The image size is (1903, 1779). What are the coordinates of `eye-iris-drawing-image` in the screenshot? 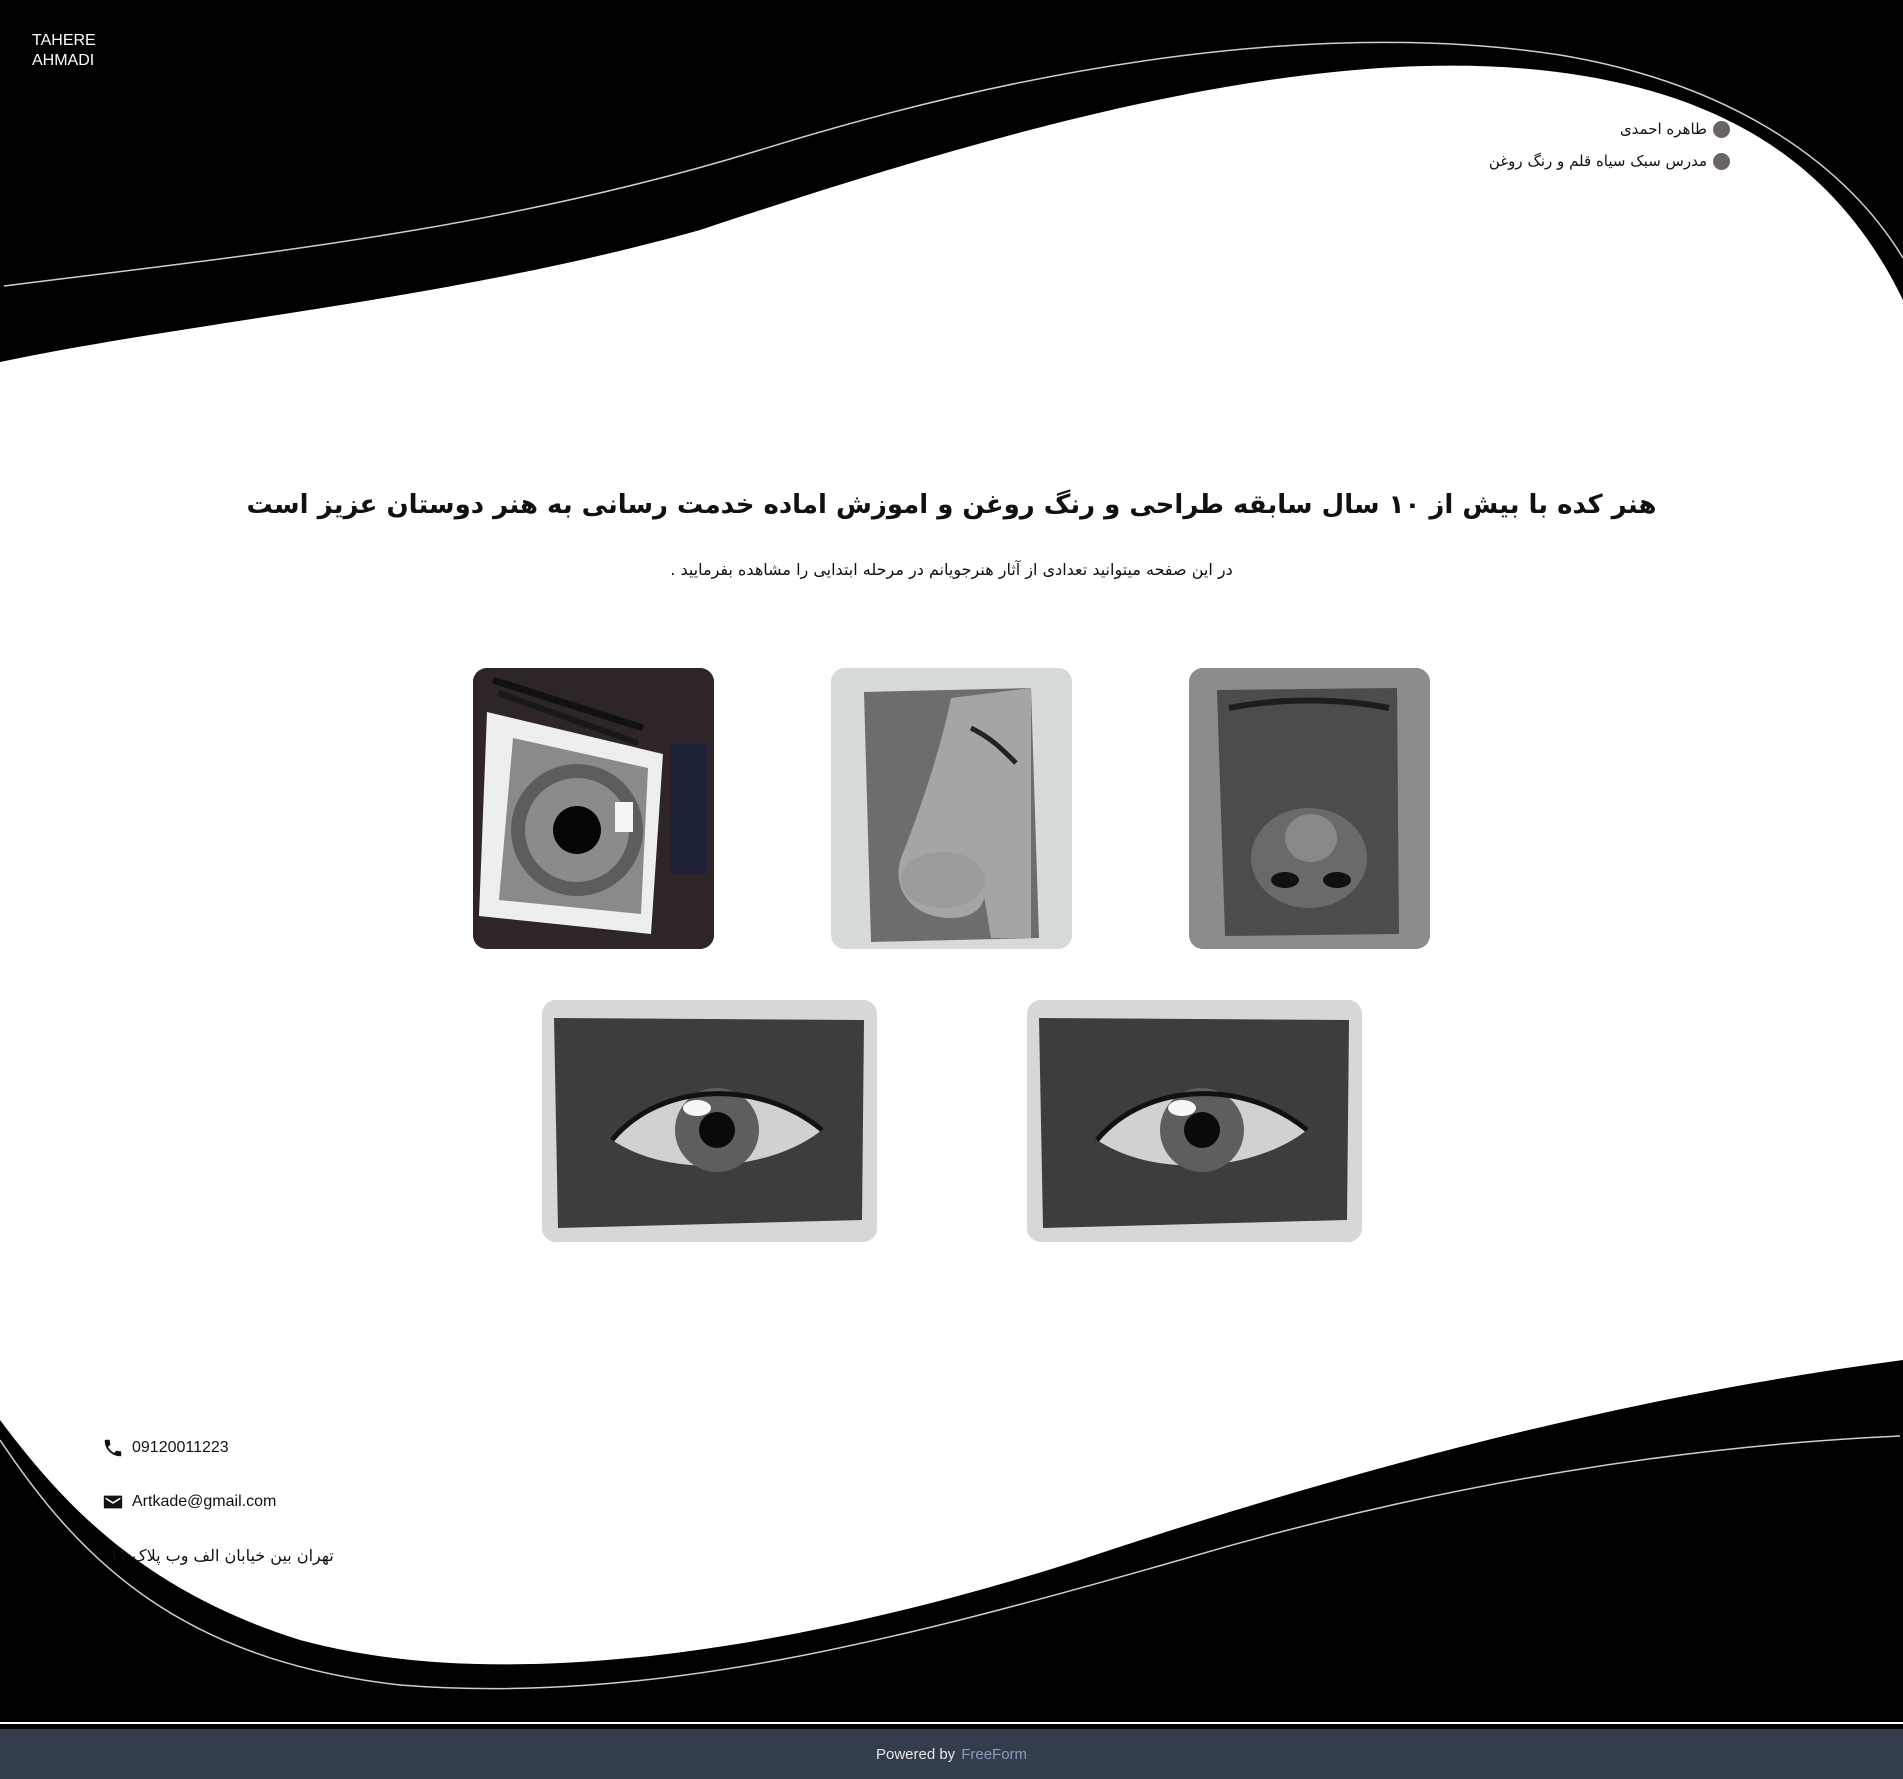 It's located at (593, 808).